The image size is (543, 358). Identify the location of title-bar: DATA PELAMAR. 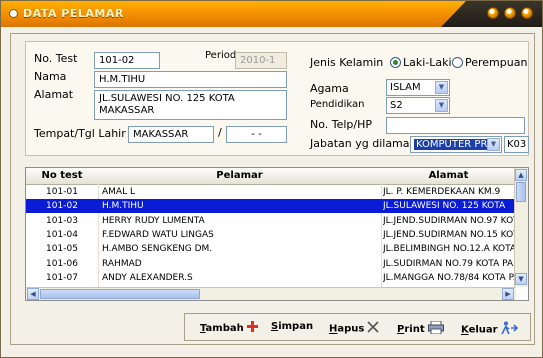
(271, 14).